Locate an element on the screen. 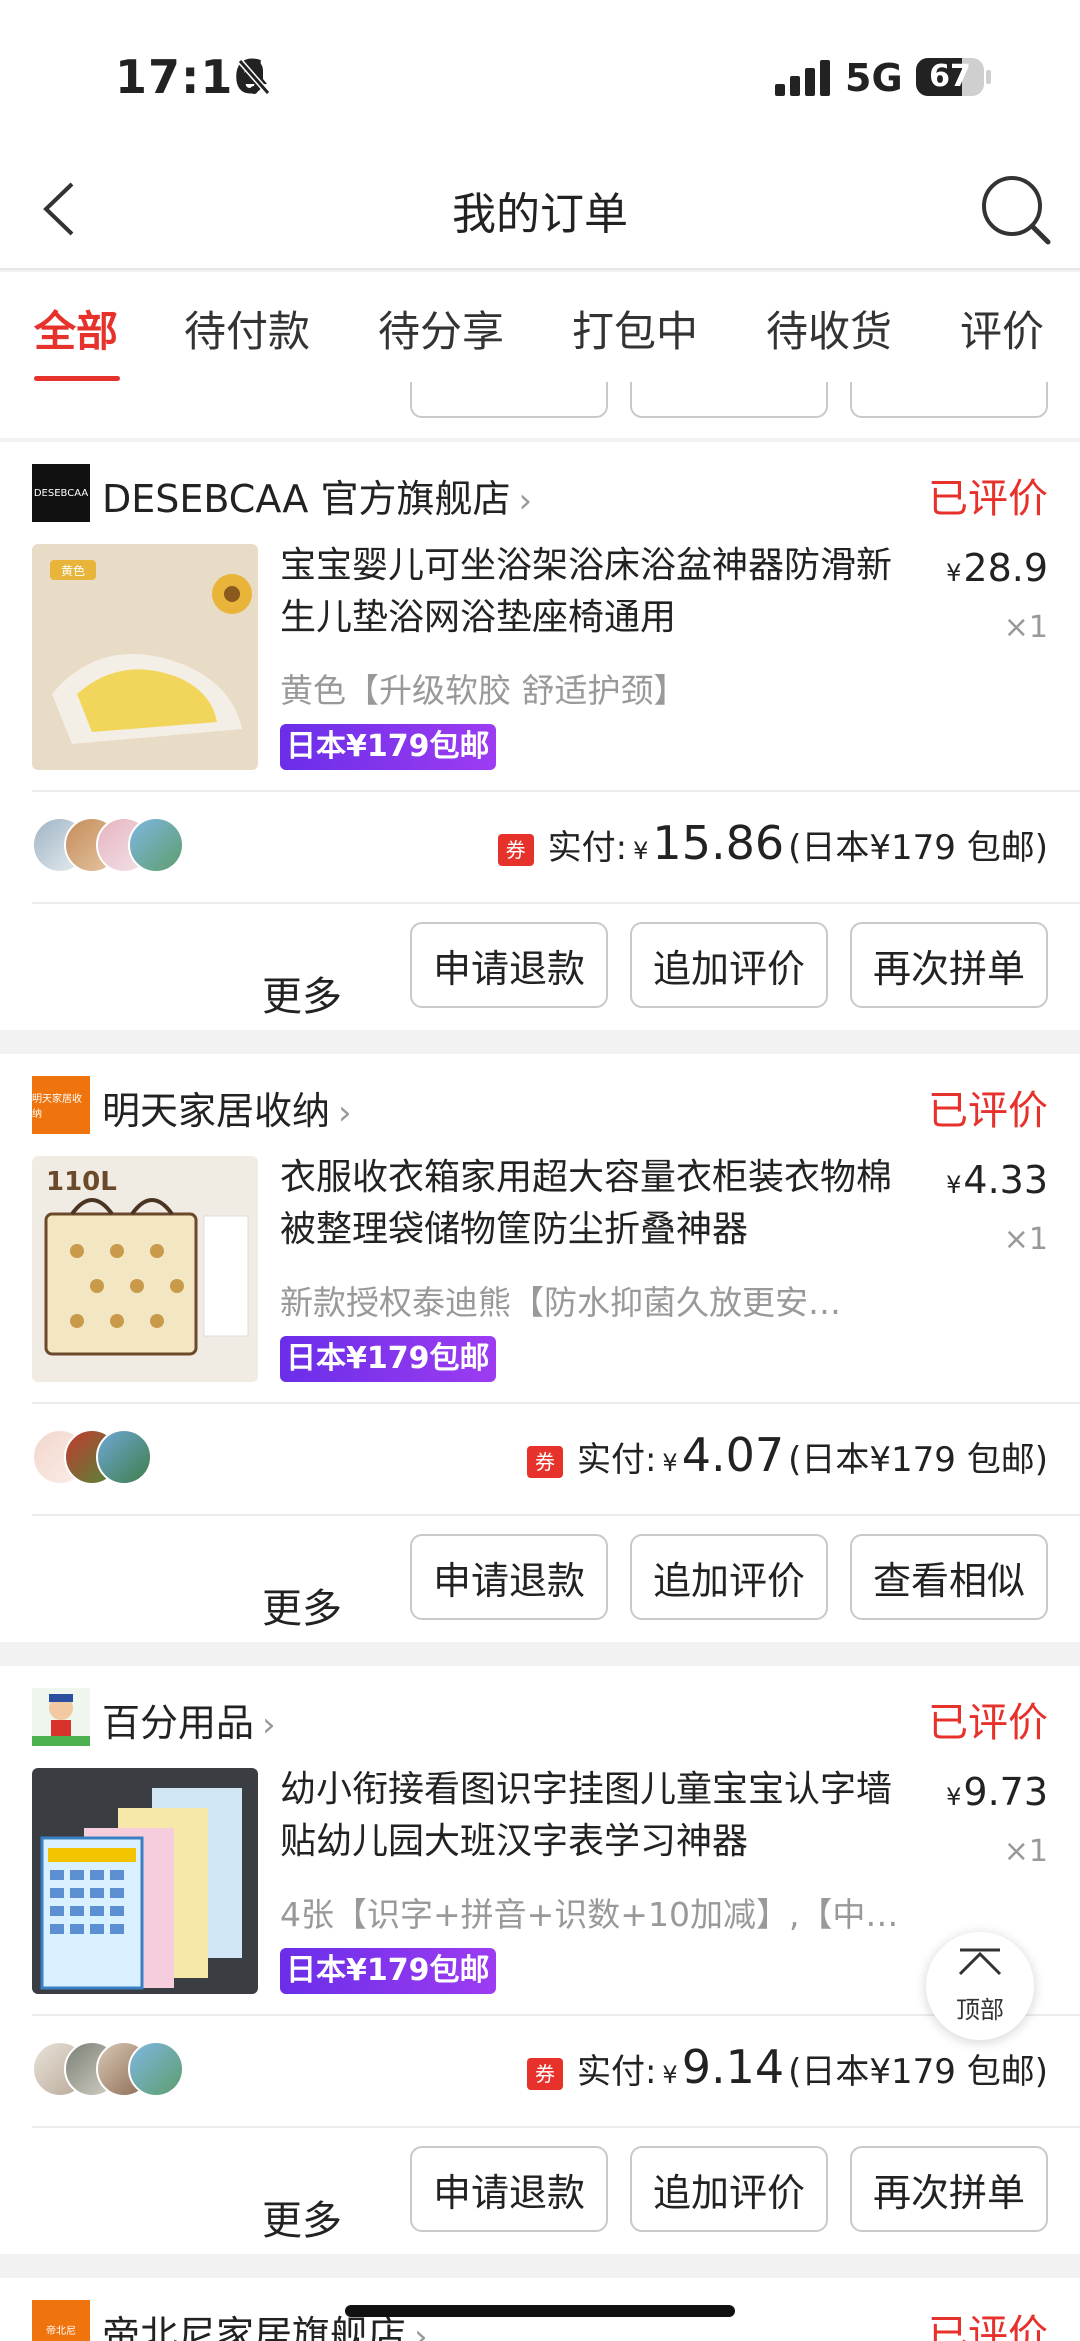 The width and height of the screenshot is (1080, 2341). shop-logo: DESEBCAA is located at coordinates (61, 493).